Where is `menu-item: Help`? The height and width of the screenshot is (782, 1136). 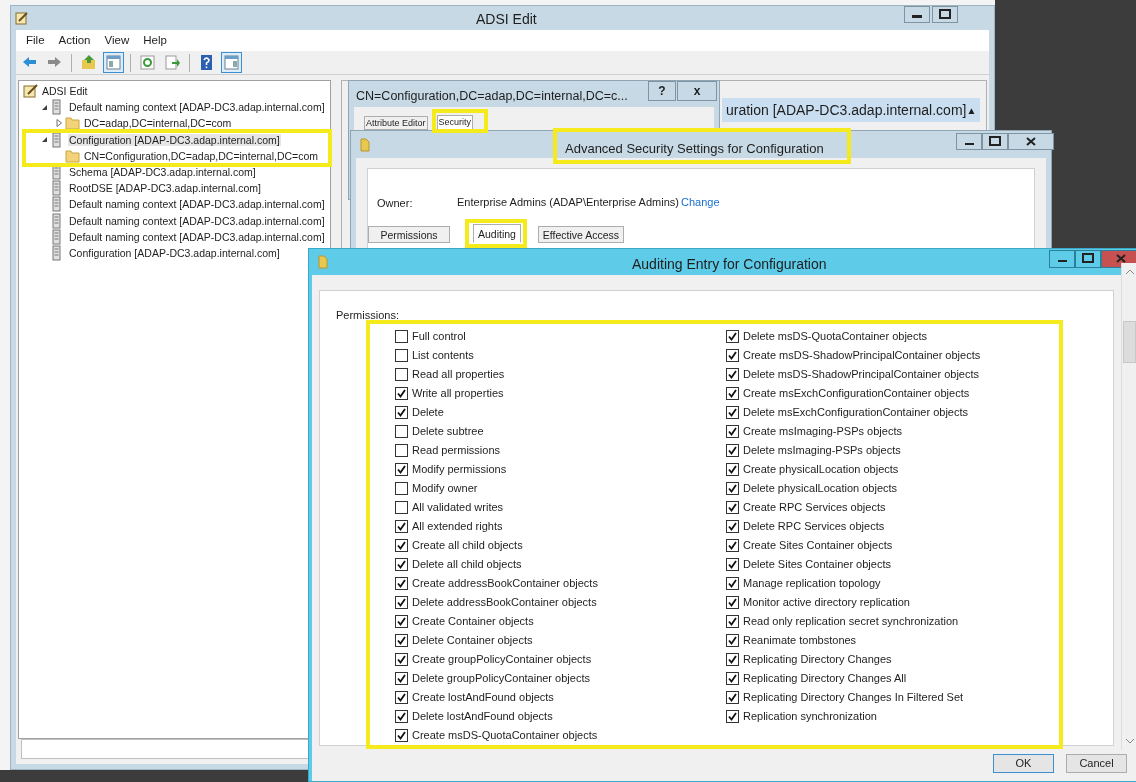
menu-item: Help is located at coordinates (155, 40).